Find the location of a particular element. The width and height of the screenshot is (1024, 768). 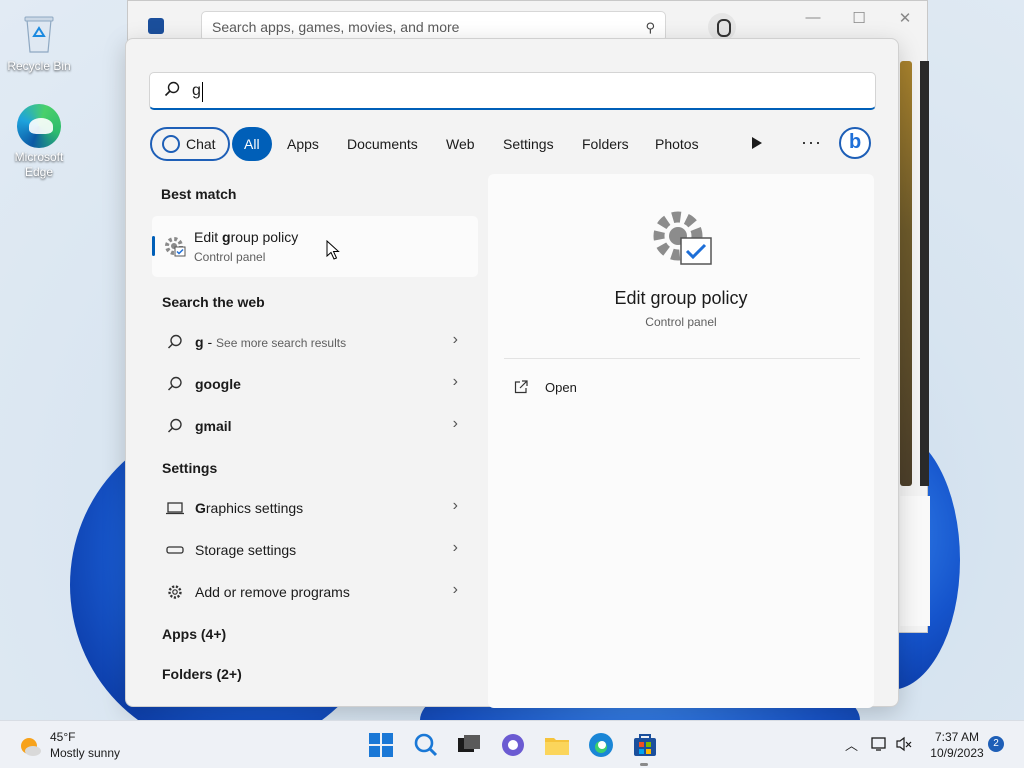

open-action: Open is located at coordinates (682, 389).